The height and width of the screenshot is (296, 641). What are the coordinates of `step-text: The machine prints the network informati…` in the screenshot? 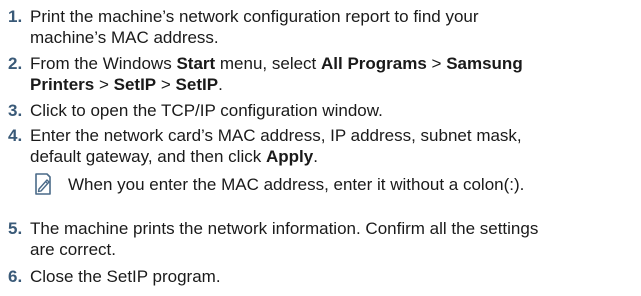 It's located at (334, 239).